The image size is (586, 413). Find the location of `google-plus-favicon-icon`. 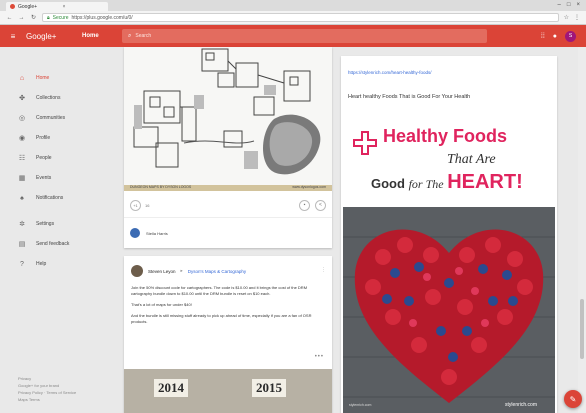

google-plus-favicon-icon is located at coordinates (12, 6).